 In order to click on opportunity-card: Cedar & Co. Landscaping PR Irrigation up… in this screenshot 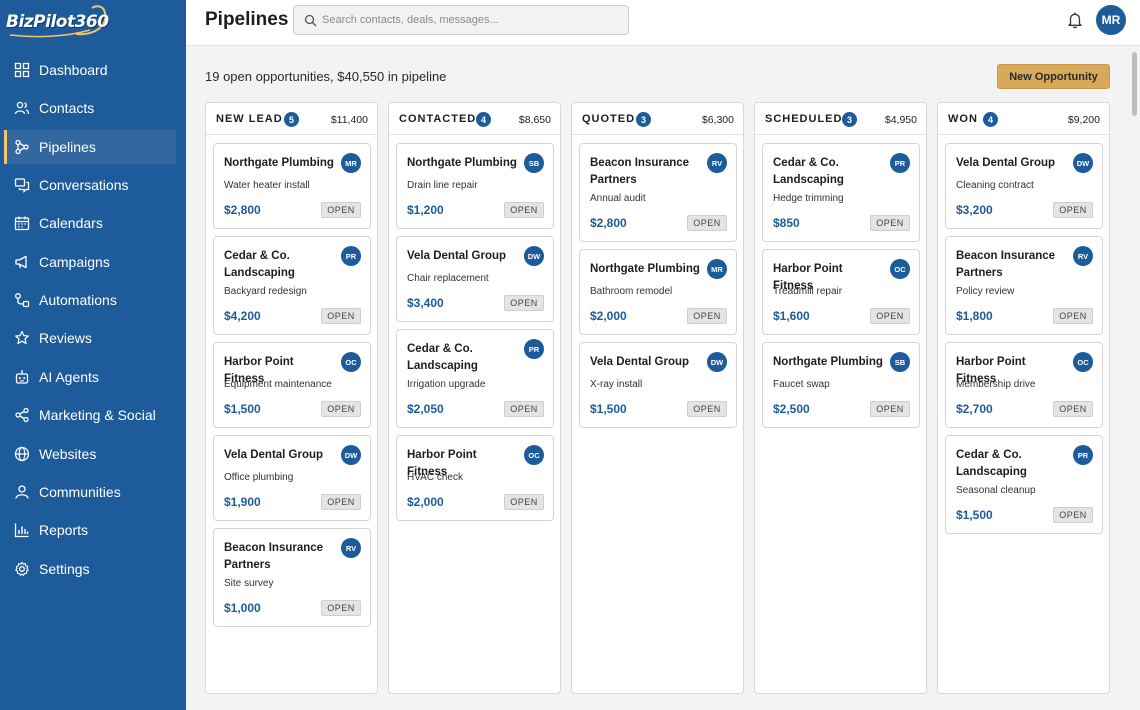, I will do `click(475, 378)`.